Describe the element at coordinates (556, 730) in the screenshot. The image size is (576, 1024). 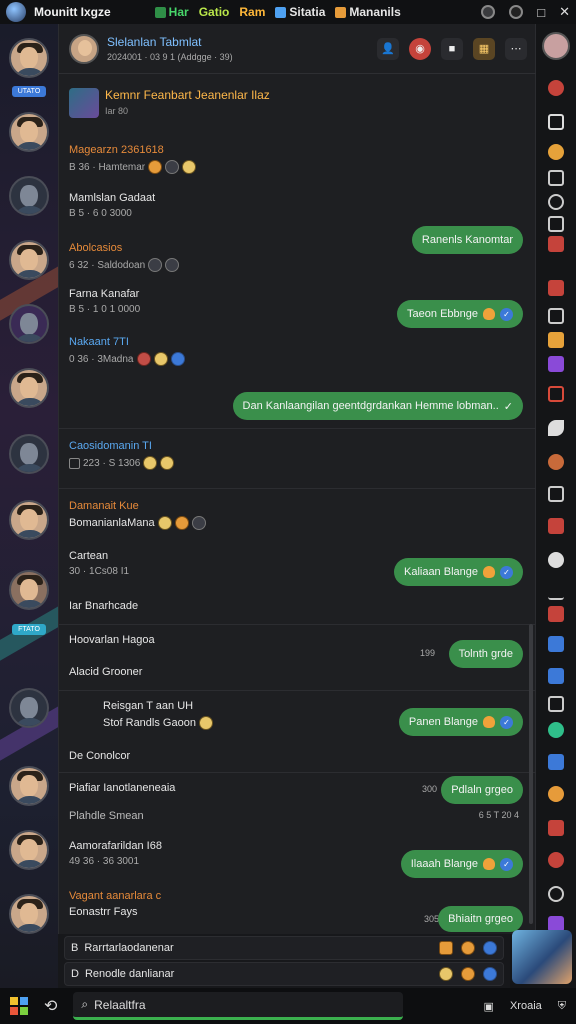
I see `share-icon` at that location.